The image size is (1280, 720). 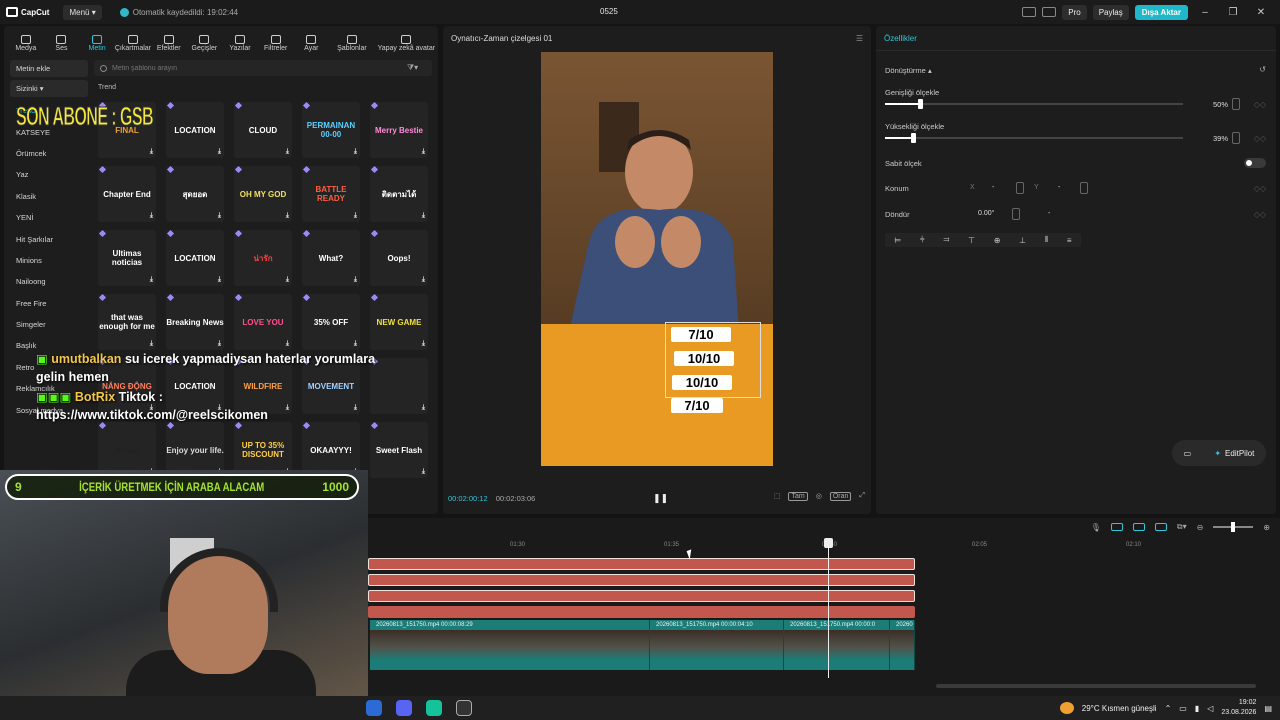 What do you see at coordinates (1182, 527) in the screenshot?
I see `split-icon: ⧉▾` at bounding box center [1182, 527].